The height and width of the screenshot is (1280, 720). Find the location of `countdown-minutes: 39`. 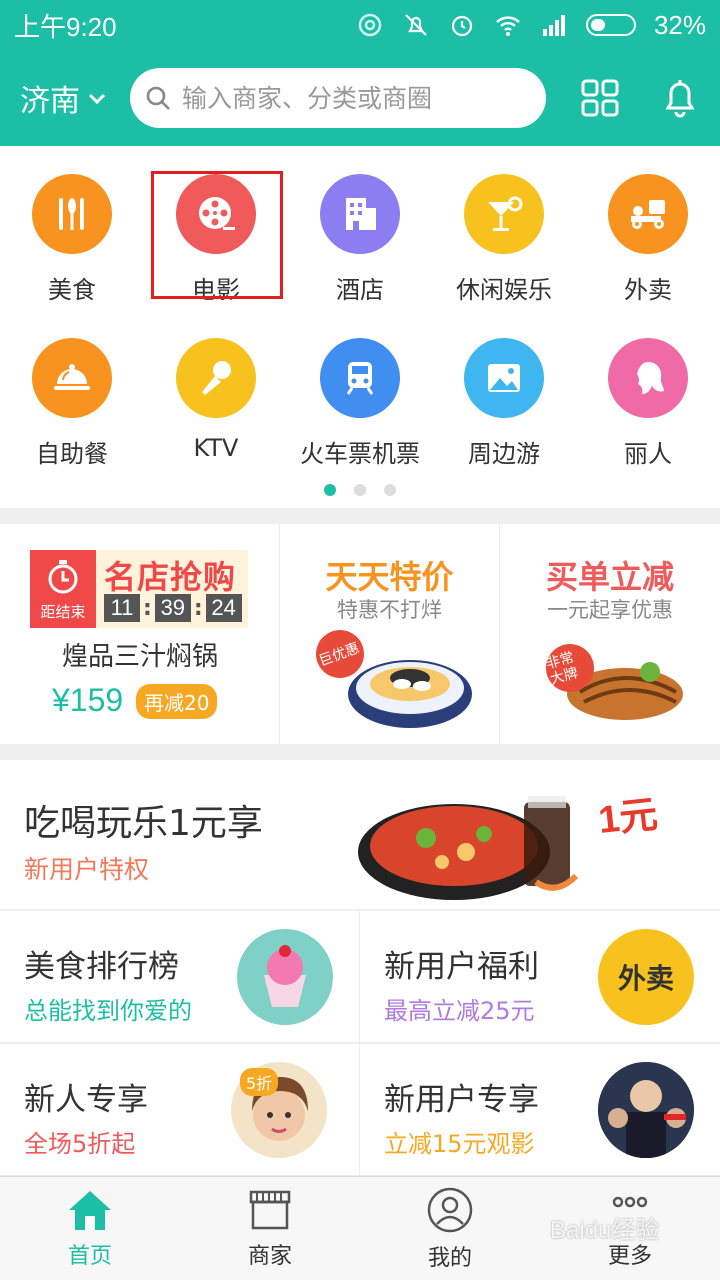

countdown-minutes: 39 is located at coordinates (172, 608).